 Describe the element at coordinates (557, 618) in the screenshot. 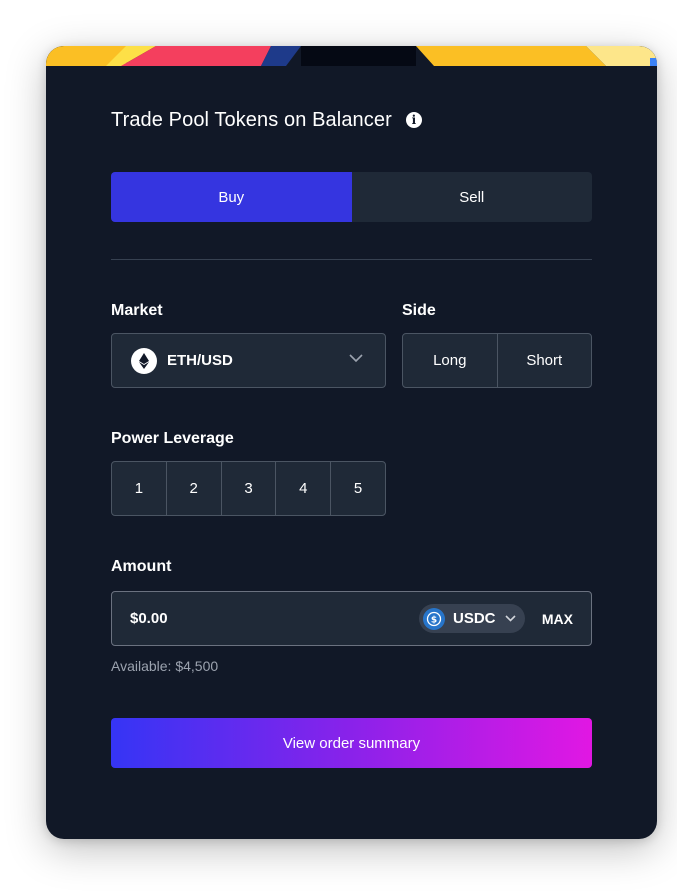

I see `max-button: MAX` at that location.